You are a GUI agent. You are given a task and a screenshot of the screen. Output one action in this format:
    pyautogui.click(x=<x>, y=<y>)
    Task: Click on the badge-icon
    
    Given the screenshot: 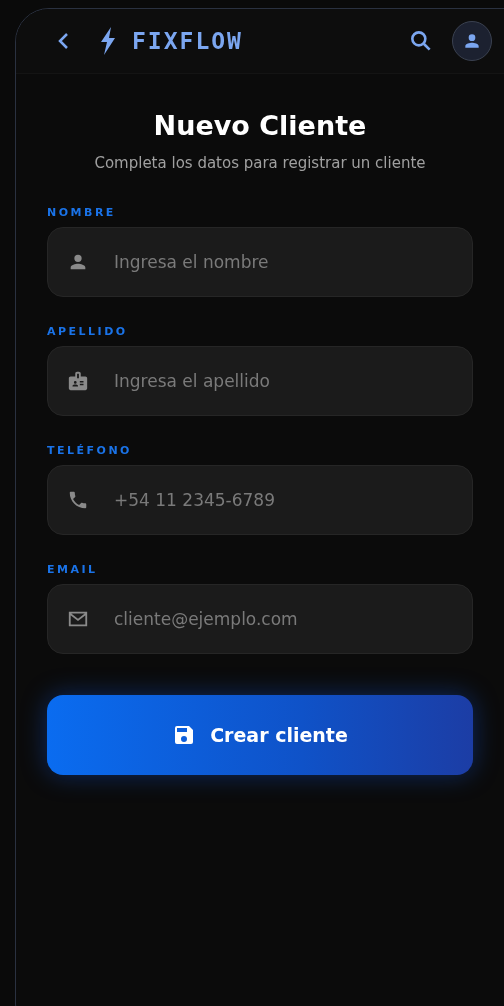 What is the action you would take?
    pyautogui.click(x=78, y=381)
    